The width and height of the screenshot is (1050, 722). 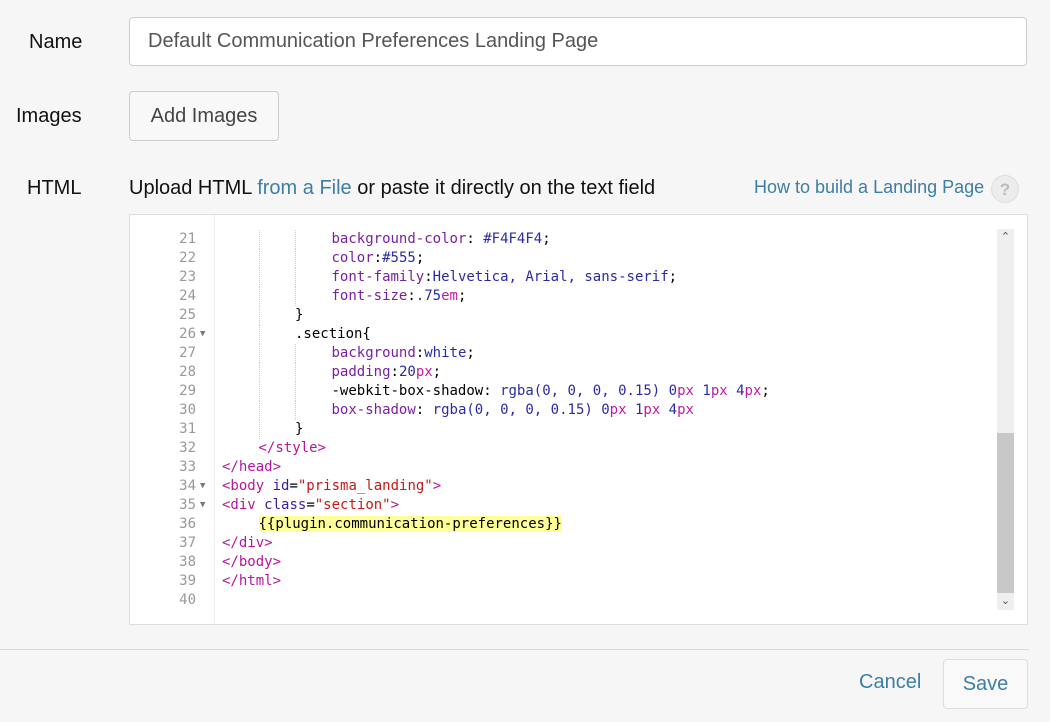 What do you see at coordinates (578, 315) in the screenshot?
I see `code-line: 25}` at bounding box center [578, 315].